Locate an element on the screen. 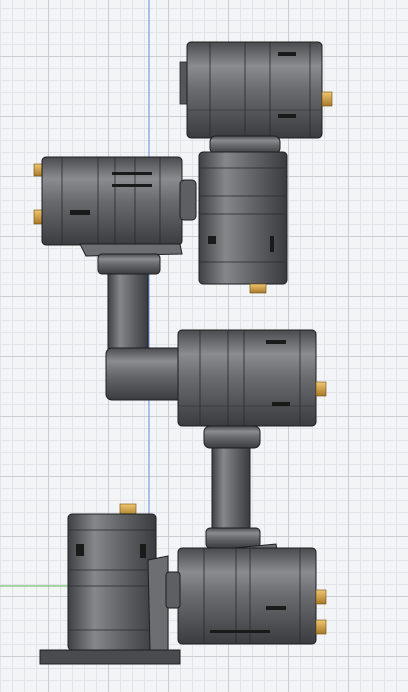 This screenshot has width=408, height=692. middle-motor is located at coordinates (252, 378).